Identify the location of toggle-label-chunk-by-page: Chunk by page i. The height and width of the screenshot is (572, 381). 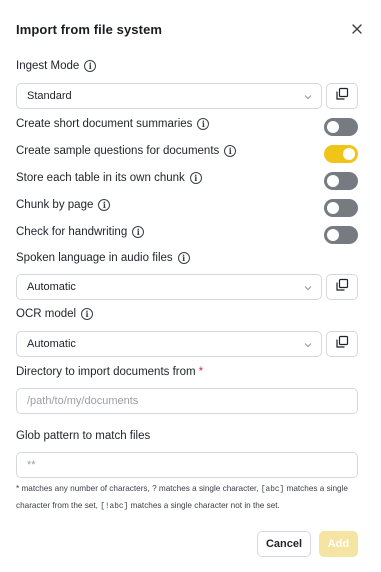
(63, 205).